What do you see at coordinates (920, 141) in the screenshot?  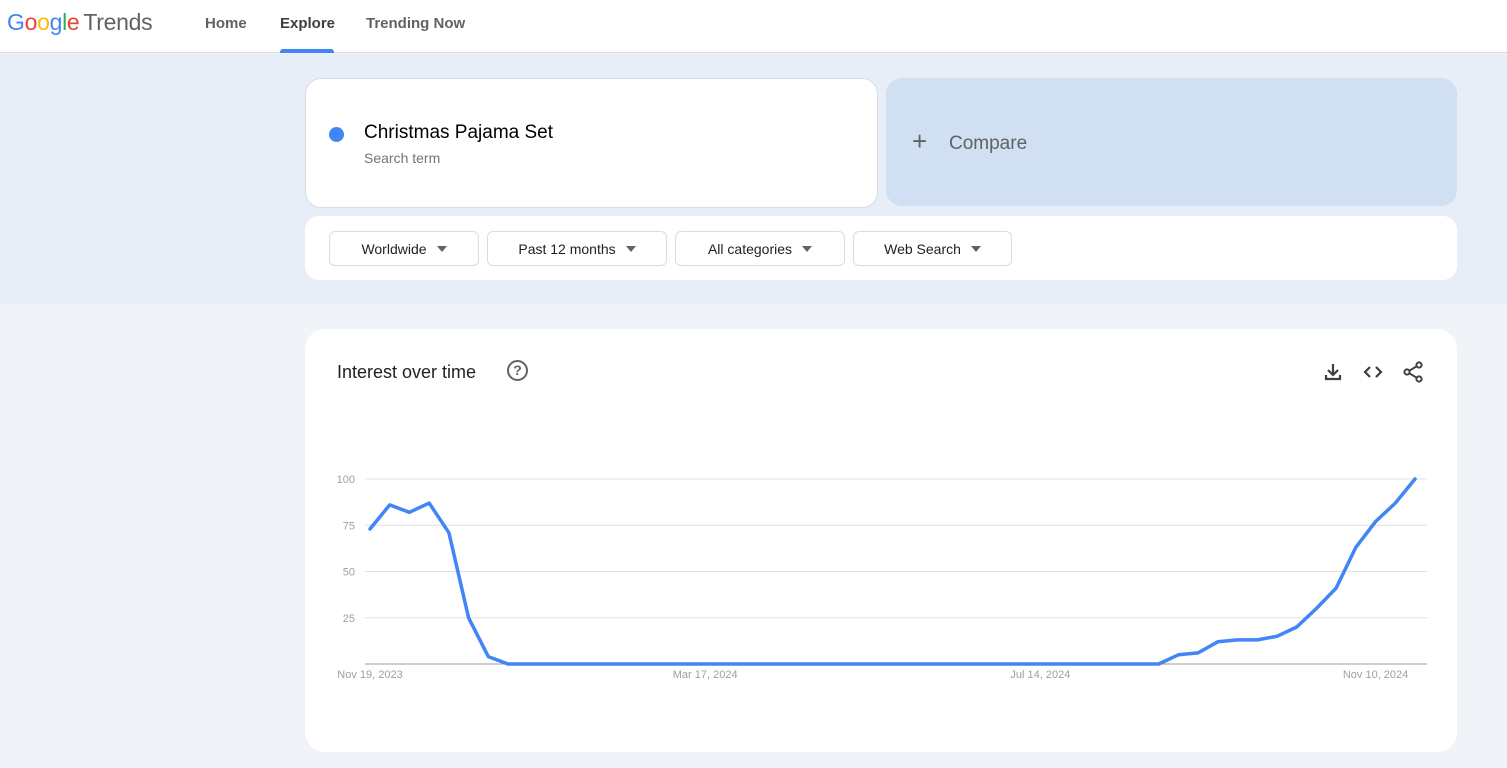 I see `plus-icon: +` at bounding box center [920, 141].